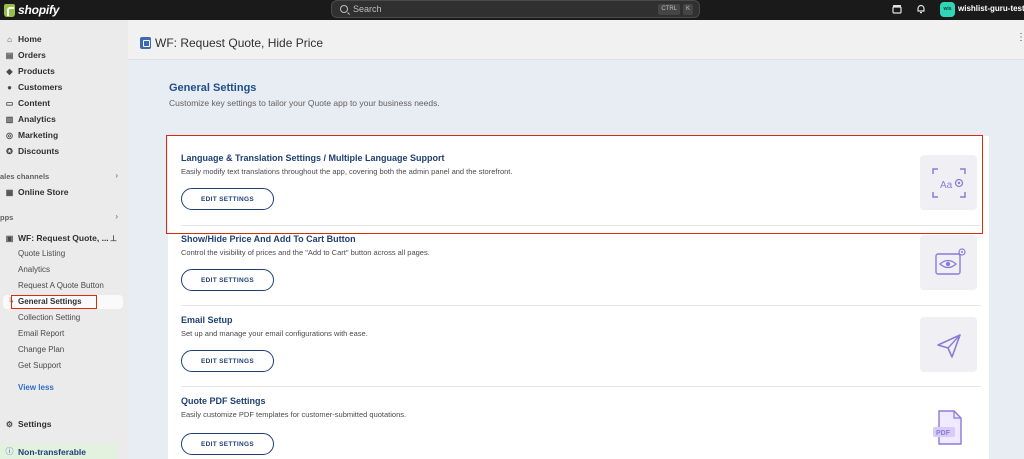 This screenshot has height=459, width=1024. What do you see at coordinates (9, 192) in the screenshot?
I see `storefront-icon: ▦` at bounding box center [9, 192].